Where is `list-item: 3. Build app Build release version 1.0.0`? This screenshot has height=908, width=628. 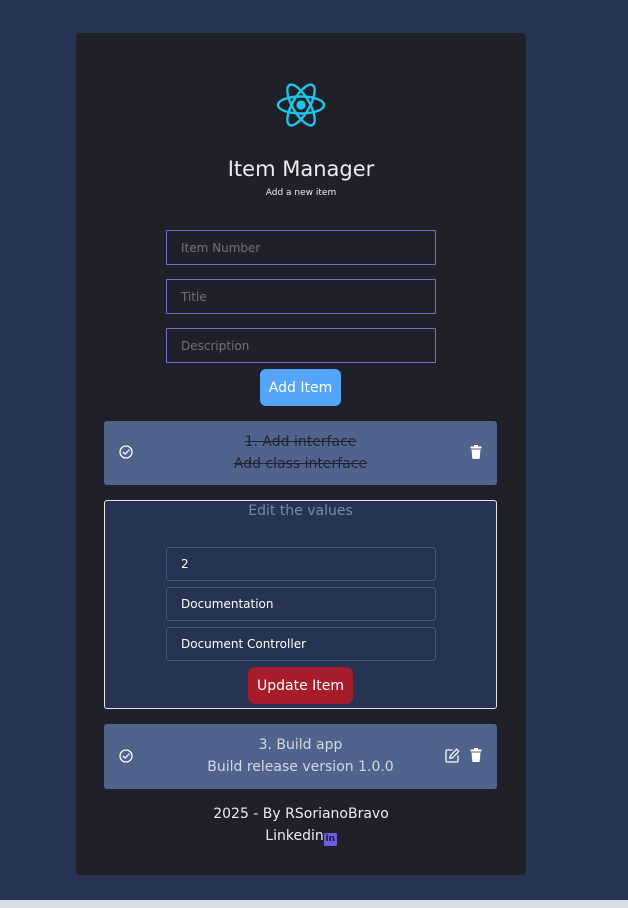
list-item: 3. Build app Build release version 1.0.0 is located at coordinates (300, 756).